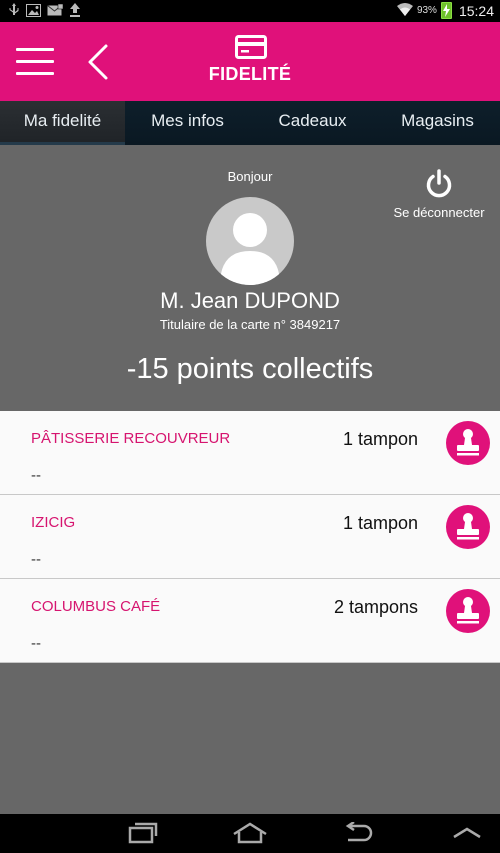 The width and height of the screenshot is (500, 853). What do you see at coordinates (250, 74) in the screenshot?
I see `page-title: FIDELITÉ` at bounding box center [250, 74].